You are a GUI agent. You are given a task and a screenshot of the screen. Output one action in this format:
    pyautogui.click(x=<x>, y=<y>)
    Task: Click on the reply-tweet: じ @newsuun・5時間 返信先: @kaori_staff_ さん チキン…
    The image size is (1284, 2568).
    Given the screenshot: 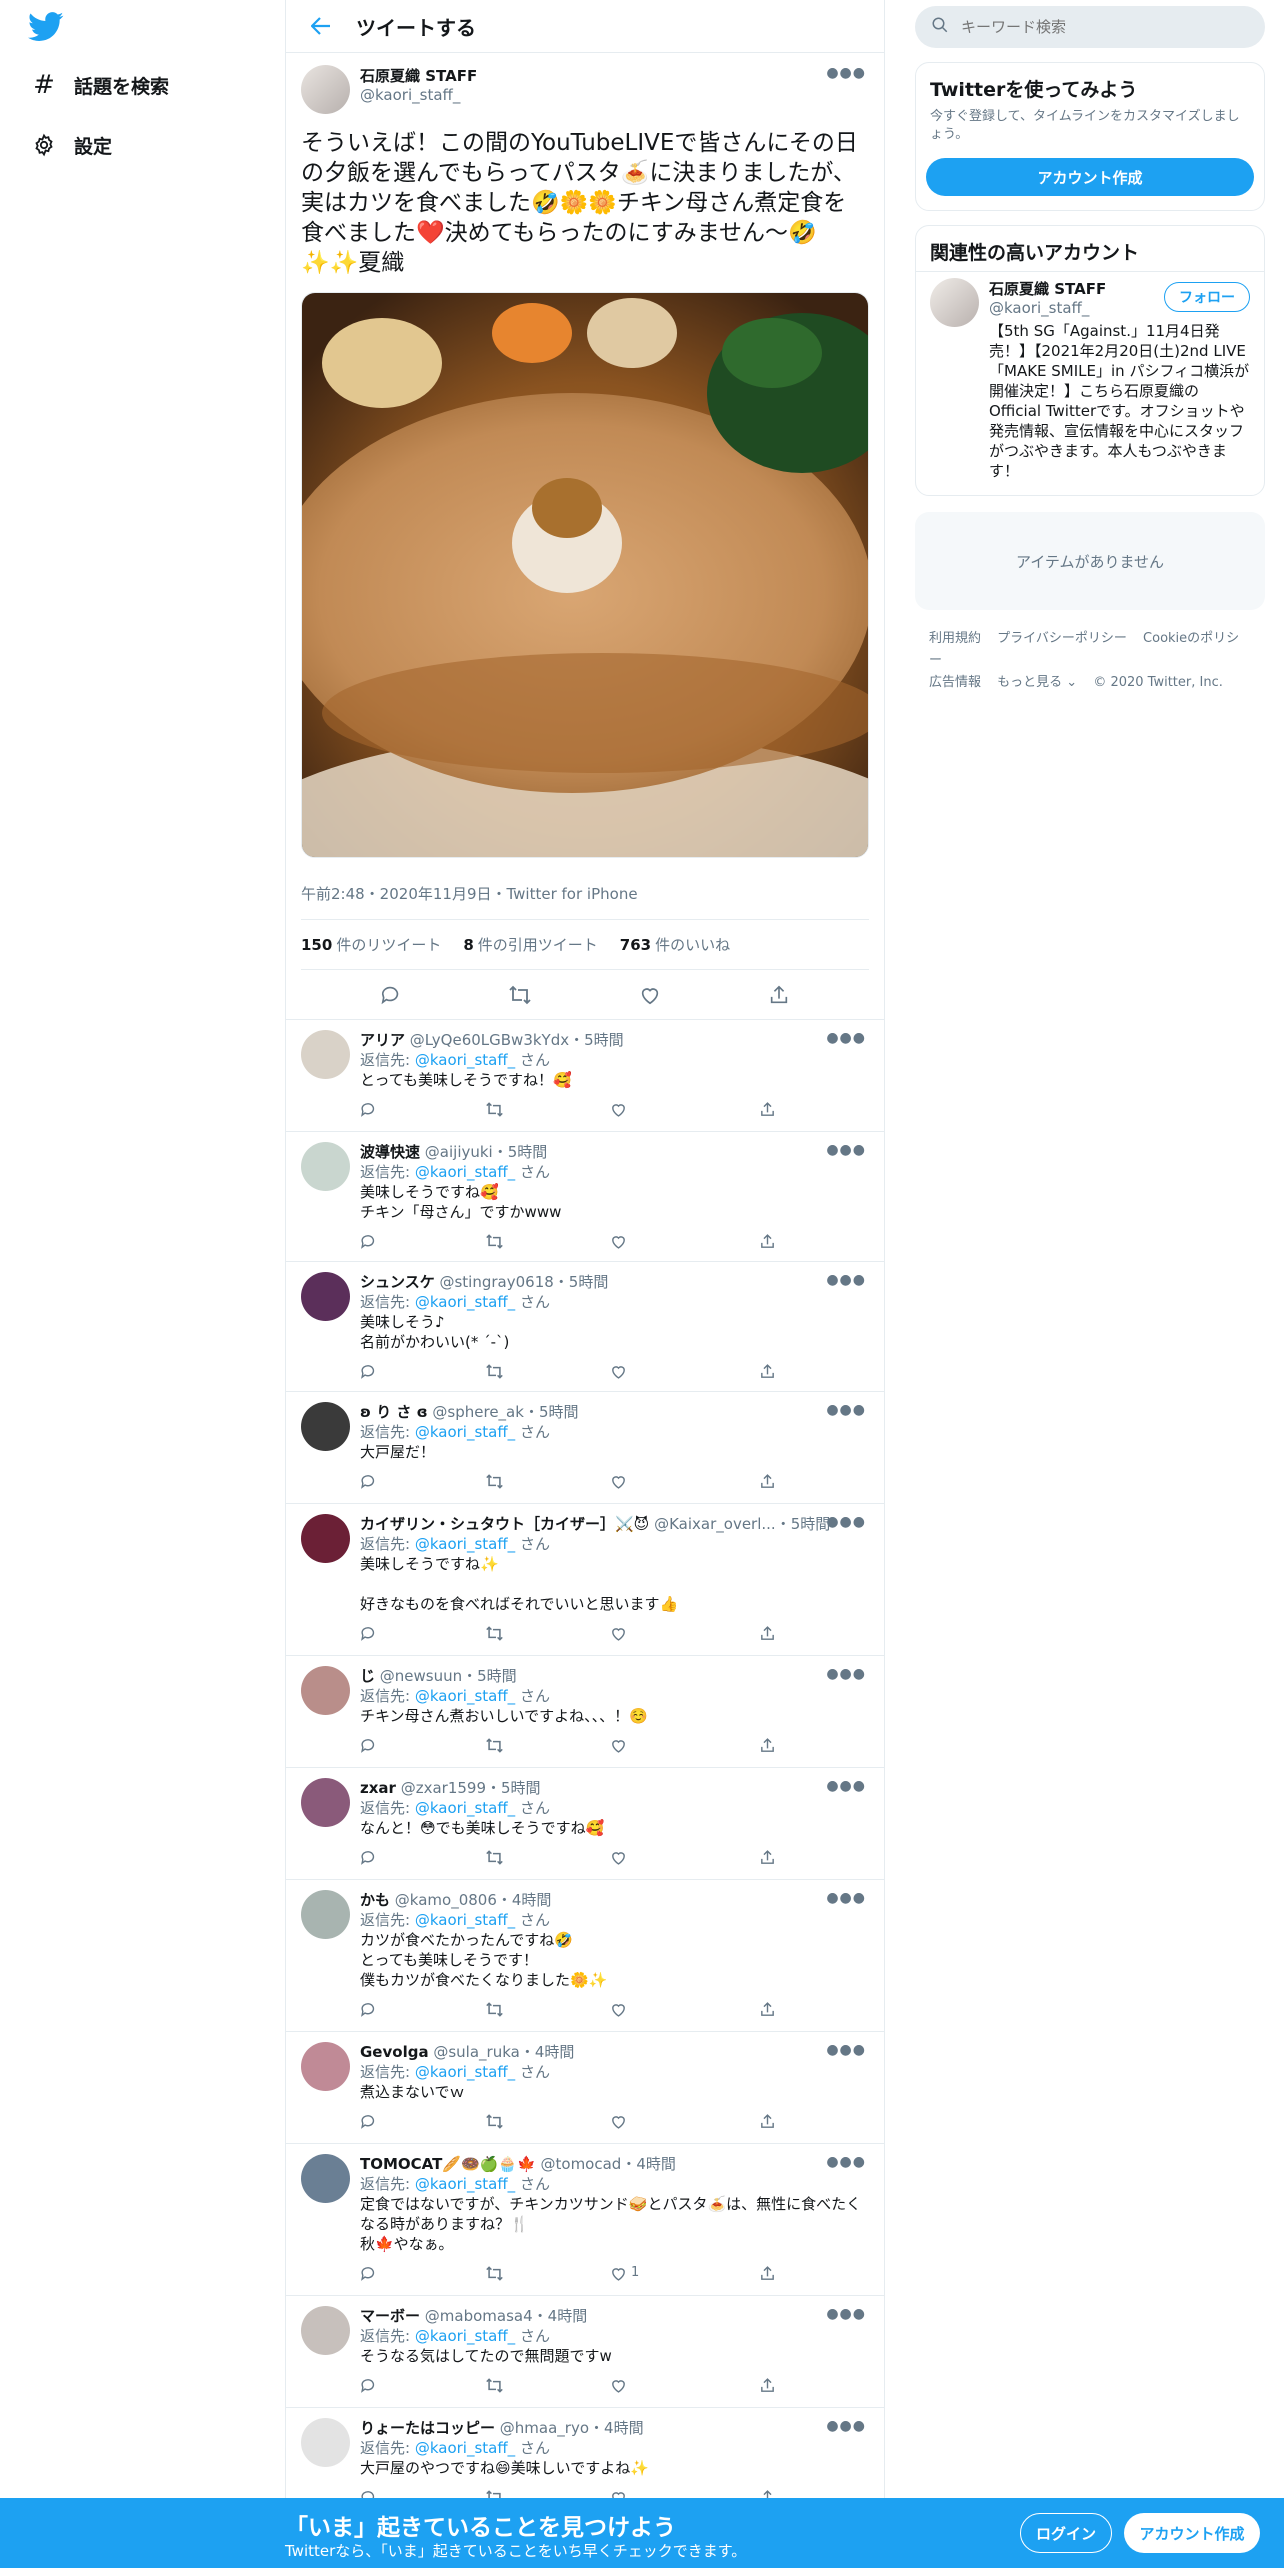 What is the action you would take?
    pyautogui.click(x=585, y=1712)
    